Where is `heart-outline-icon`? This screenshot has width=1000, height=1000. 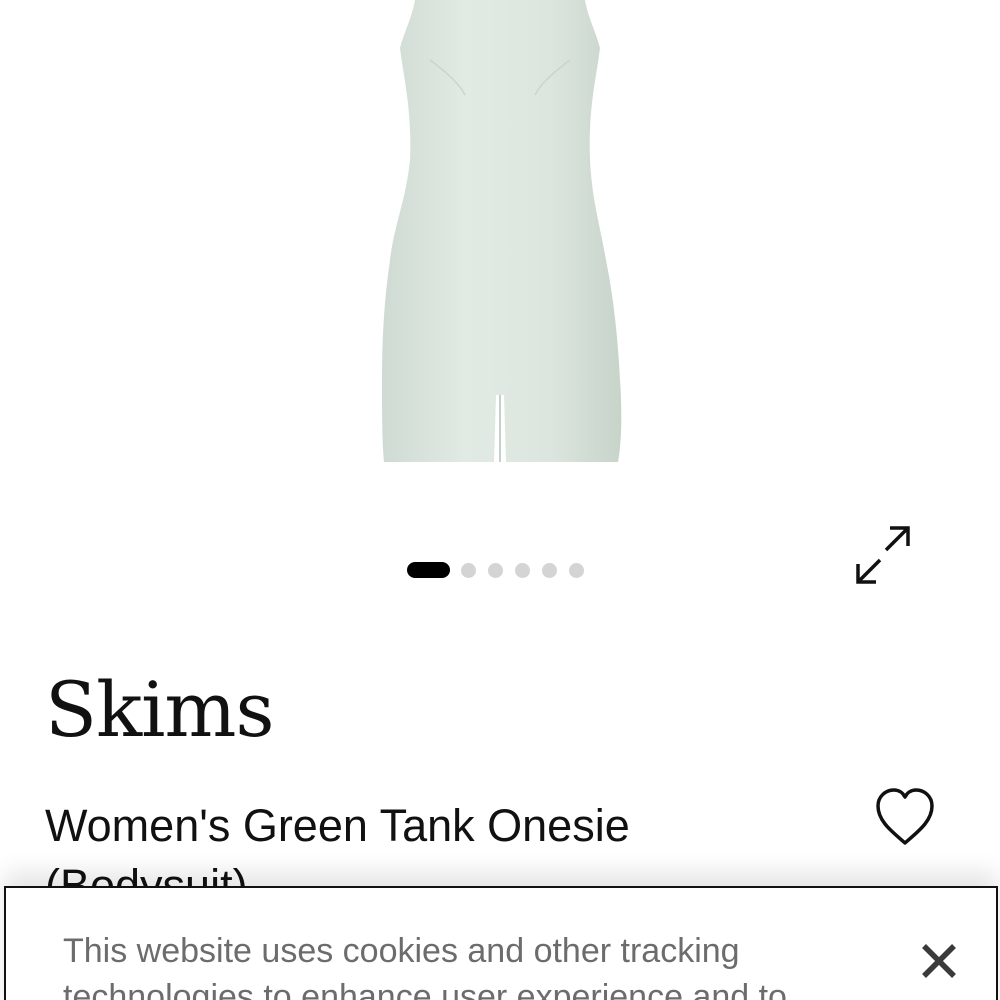 heart-outline-icon is located at coordinates (905, 816).